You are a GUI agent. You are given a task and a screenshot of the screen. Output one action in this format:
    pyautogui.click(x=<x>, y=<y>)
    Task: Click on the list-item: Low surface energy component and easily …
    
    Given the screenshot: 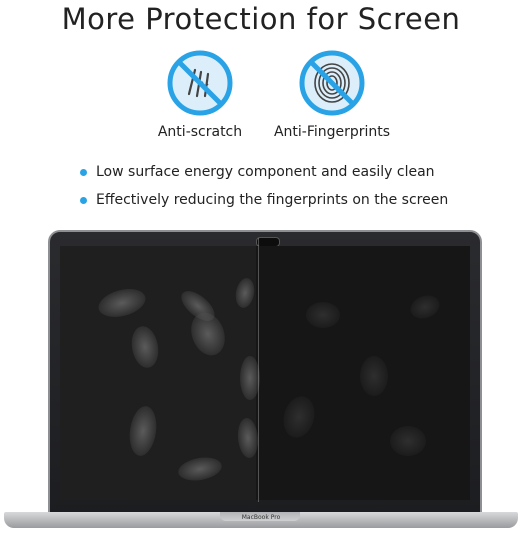 What is the action you would take?
    pyautogui.click(x=300, y=172)
    